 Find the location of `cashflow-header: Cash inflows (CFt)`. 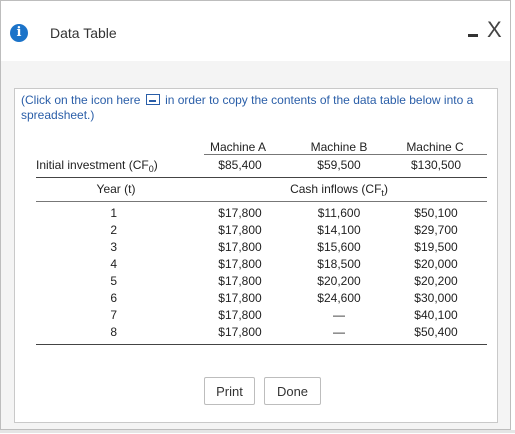

cashflow-header: Cash inflows (CFt) is located at coordinates (339, 190).